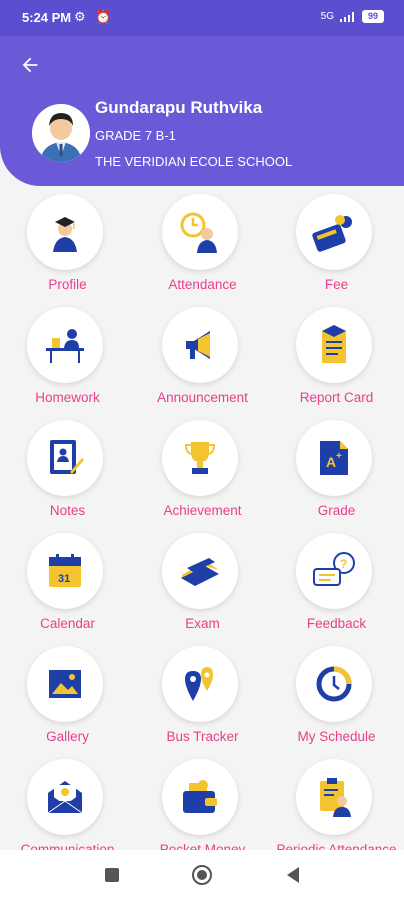 The width and height of the screenshot is (404, 900). I want to click on tile-announcement: Announcement, so click(202, 355).